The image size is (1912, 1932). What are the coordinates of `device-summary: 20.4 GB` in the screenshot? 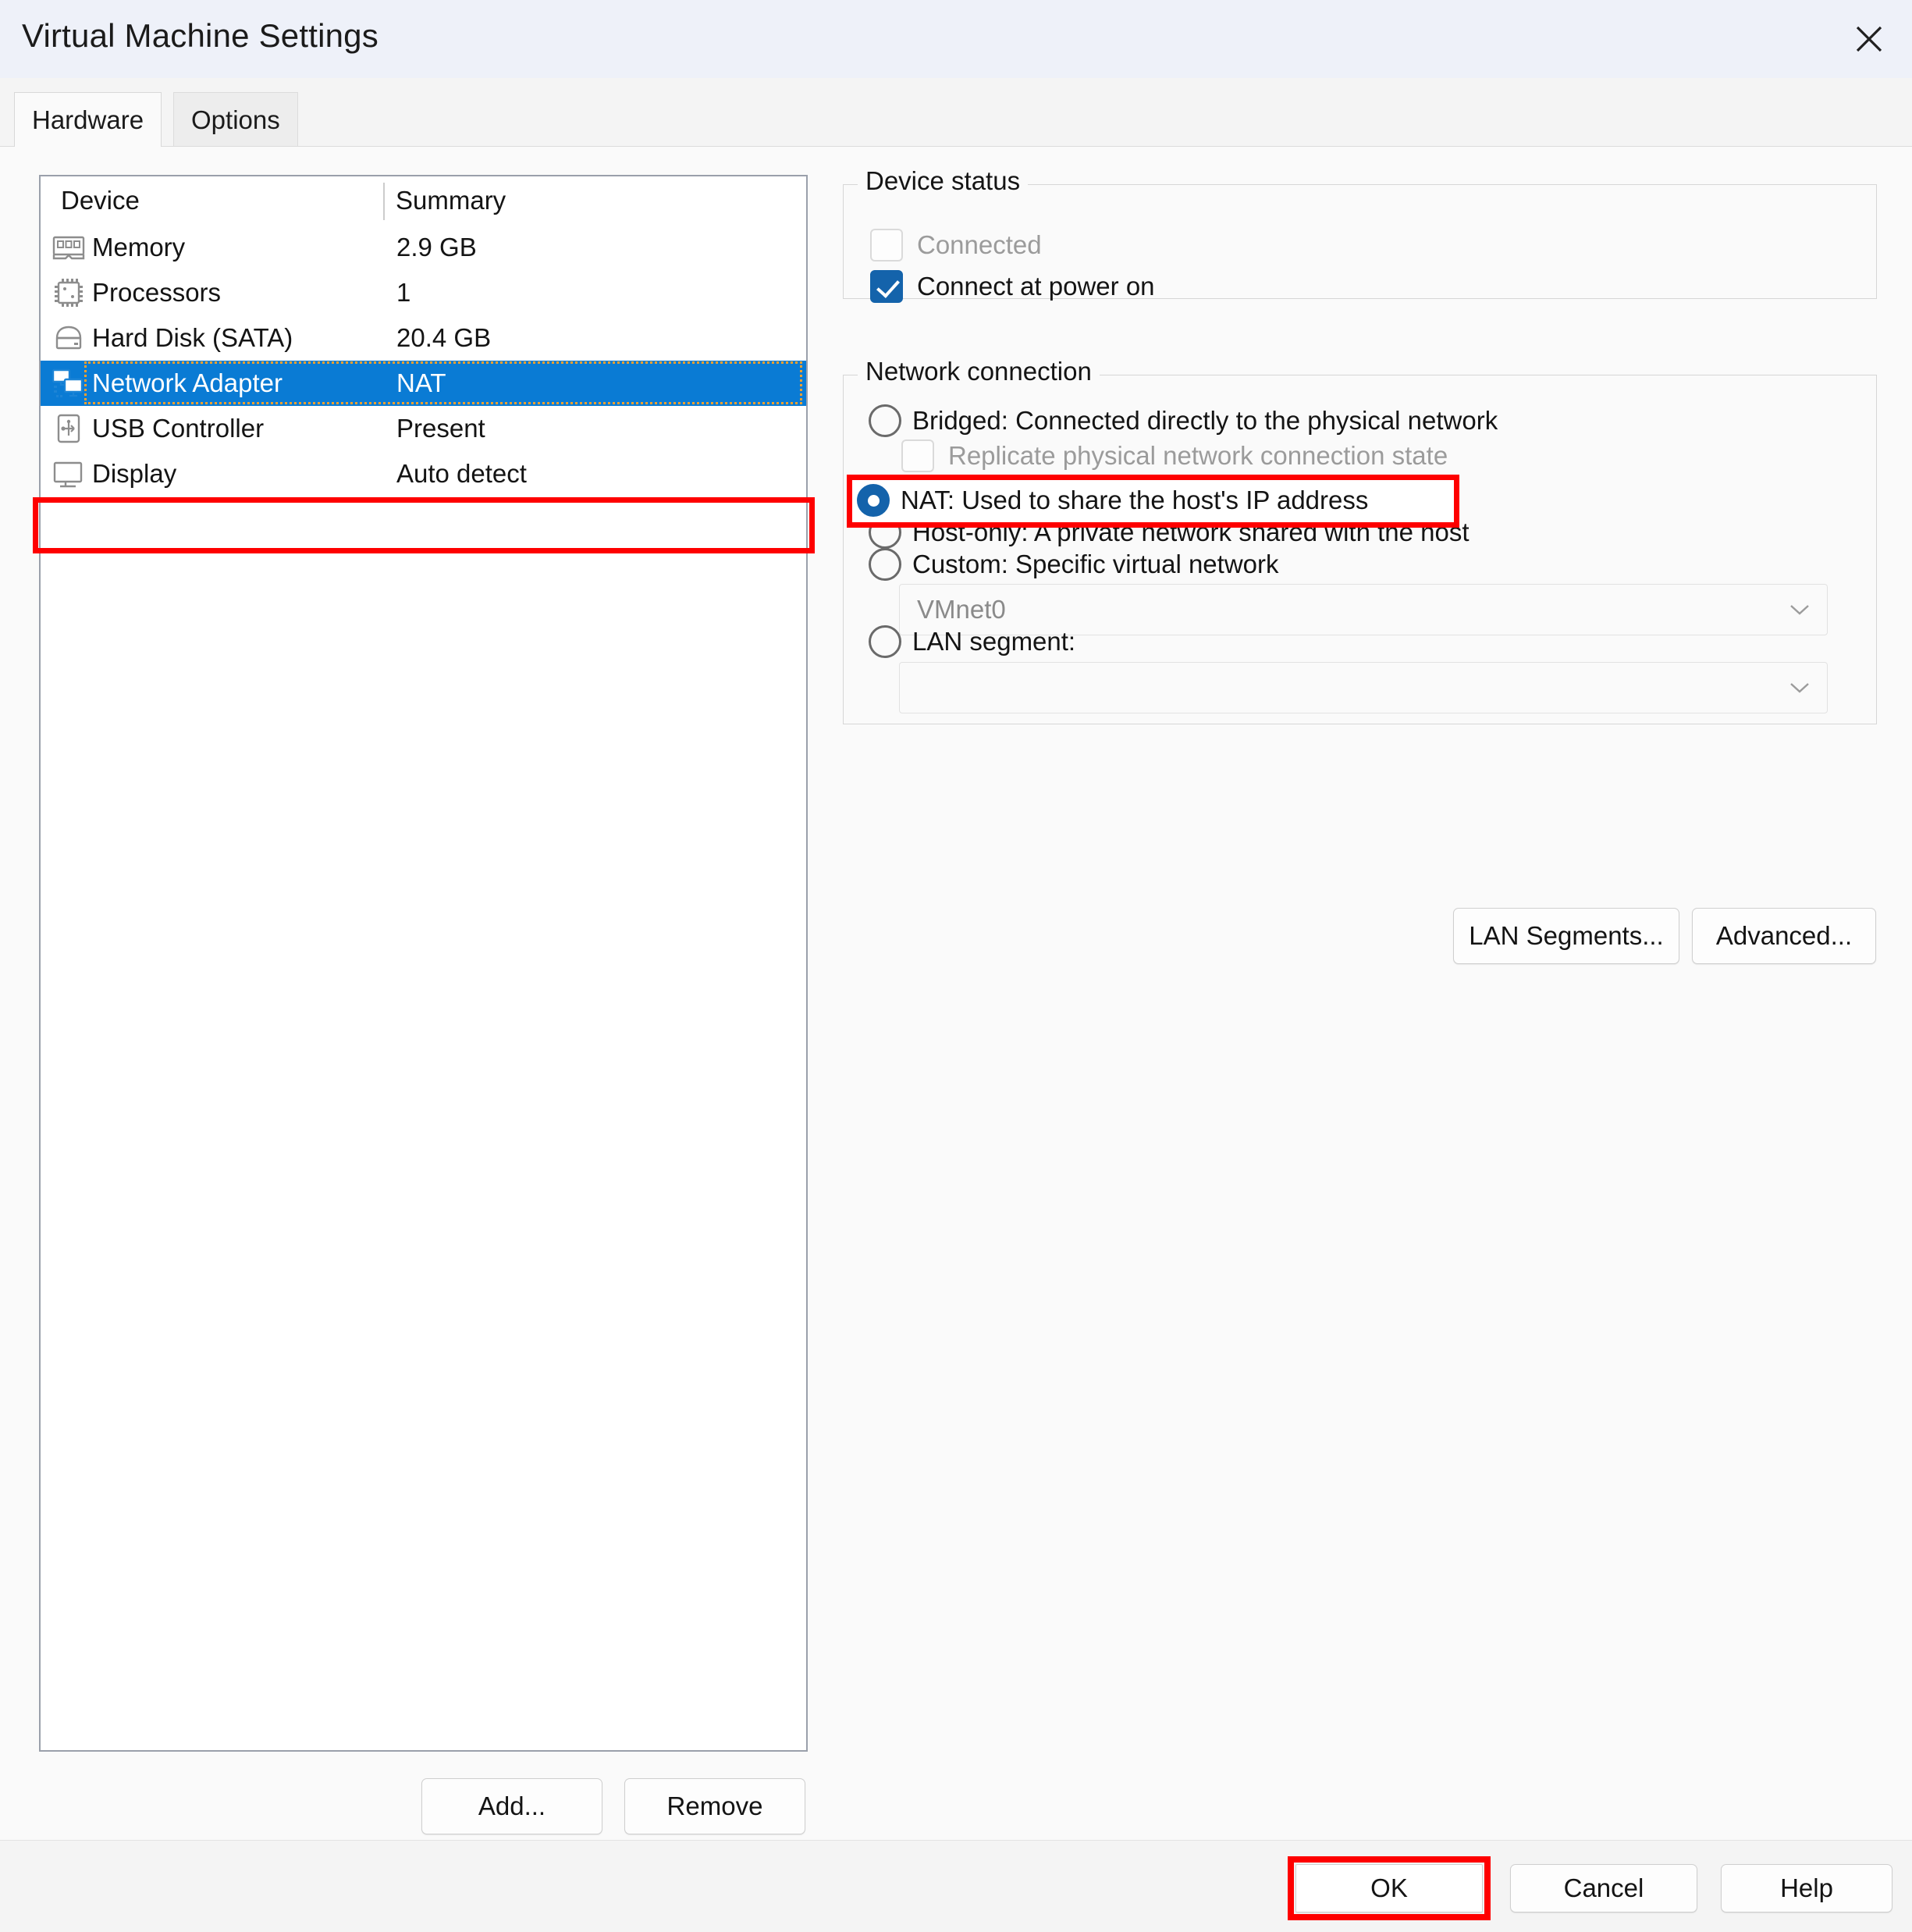 It's located at (444, 337).